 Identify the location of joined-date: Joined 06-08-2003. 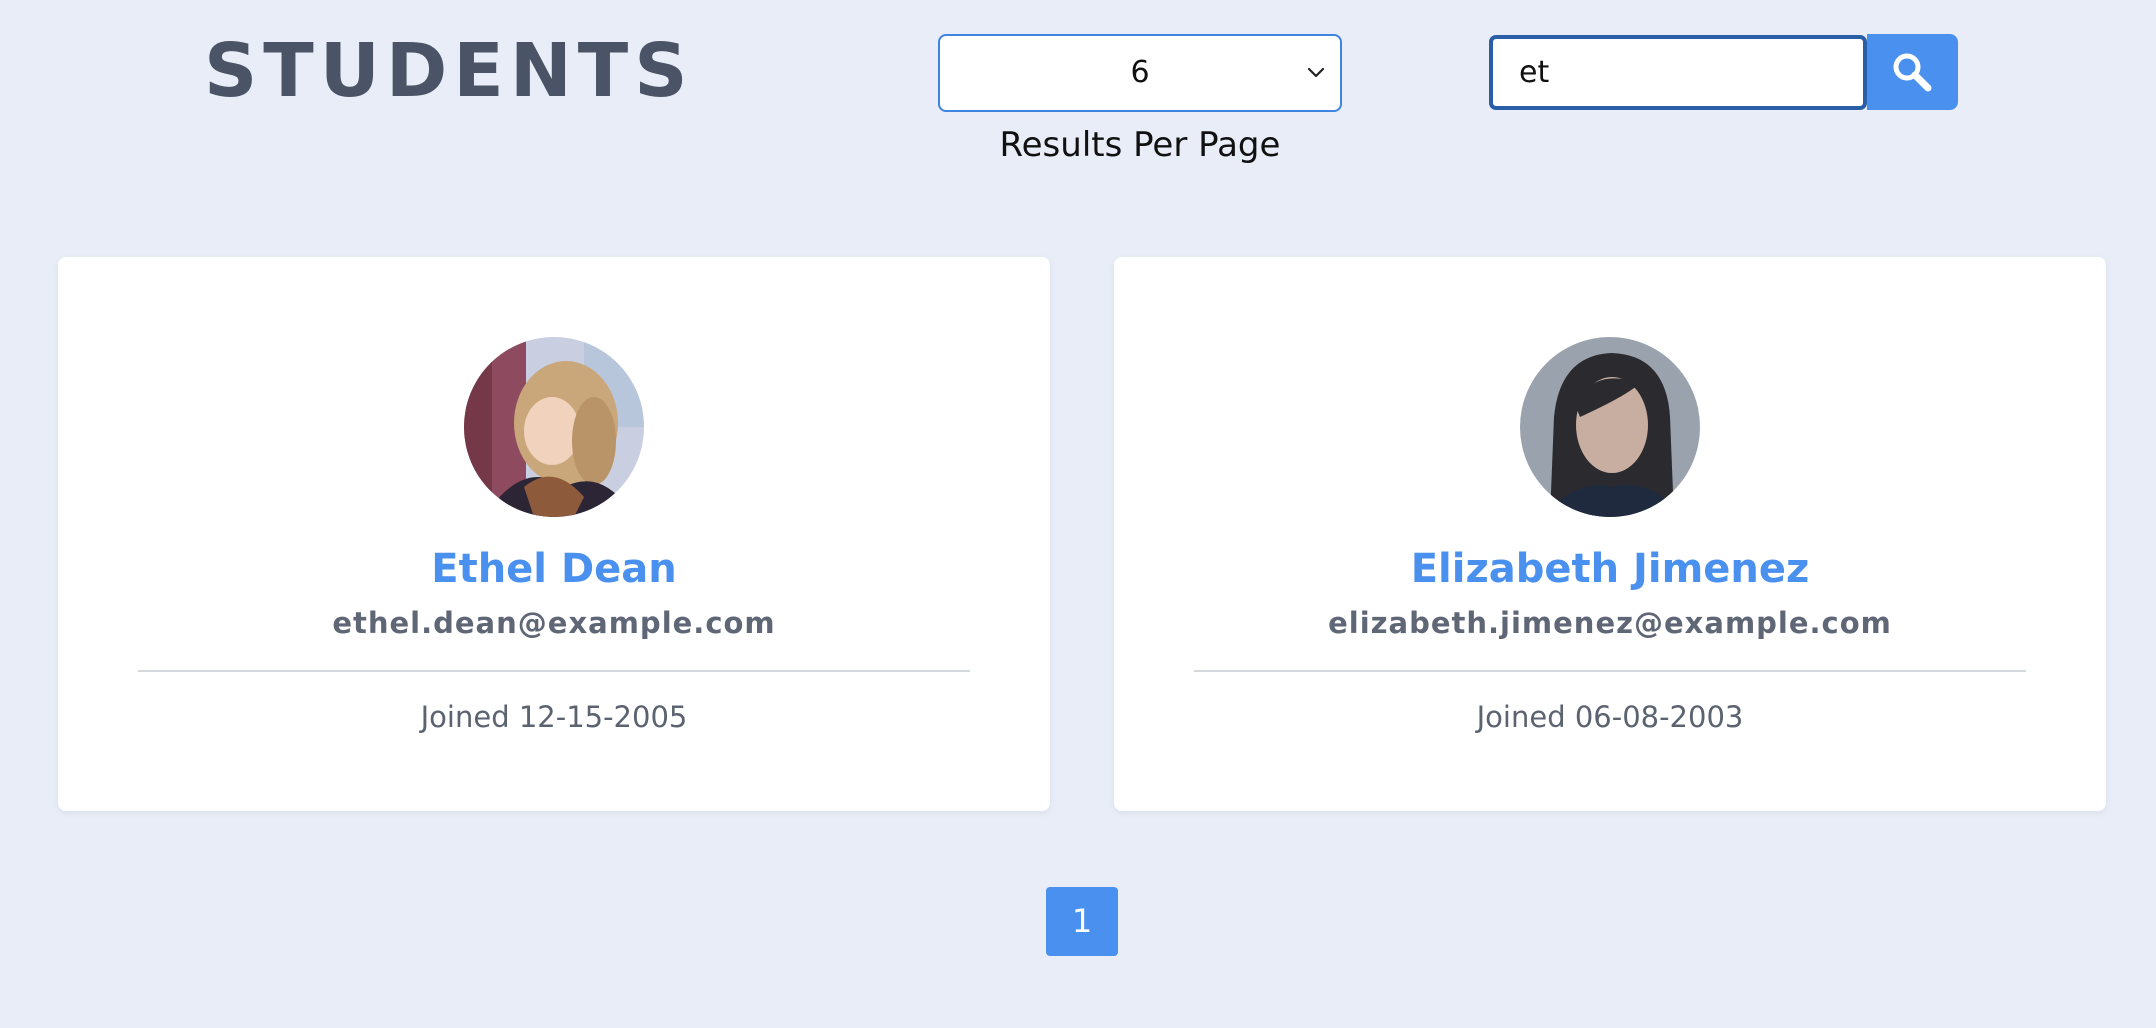
(1610, 717).